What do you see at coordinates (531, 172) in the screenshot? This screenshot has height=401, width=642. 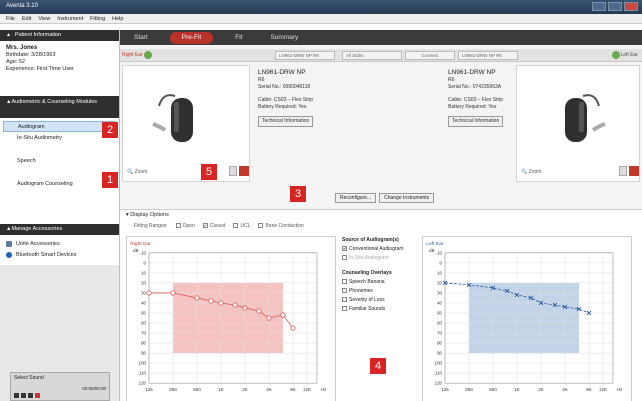 I see `left-zoom: 🔍 Zoom` at bounding box center [531, 172].